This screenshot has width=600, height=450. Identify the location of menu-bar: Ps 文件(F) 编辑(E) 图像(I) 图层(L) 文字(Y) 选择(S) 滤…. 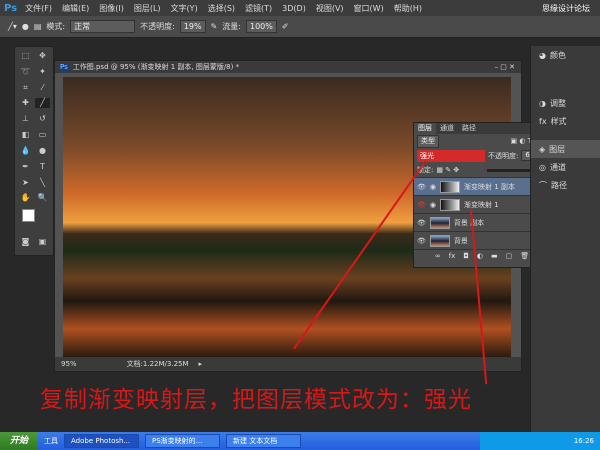
(300, 8).